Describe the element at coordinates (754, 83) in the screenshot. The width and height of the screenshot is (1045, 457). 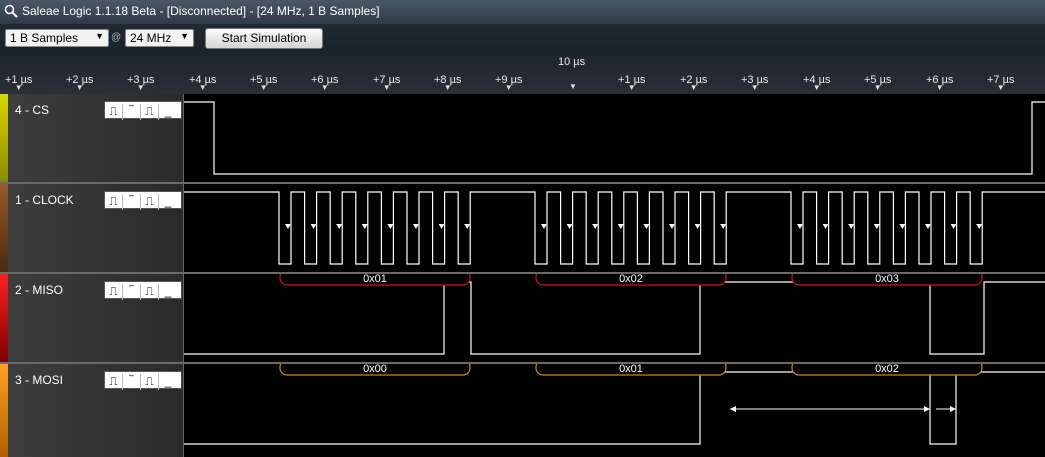
I see `ruler-tick: +3 µs ▼` at that location.